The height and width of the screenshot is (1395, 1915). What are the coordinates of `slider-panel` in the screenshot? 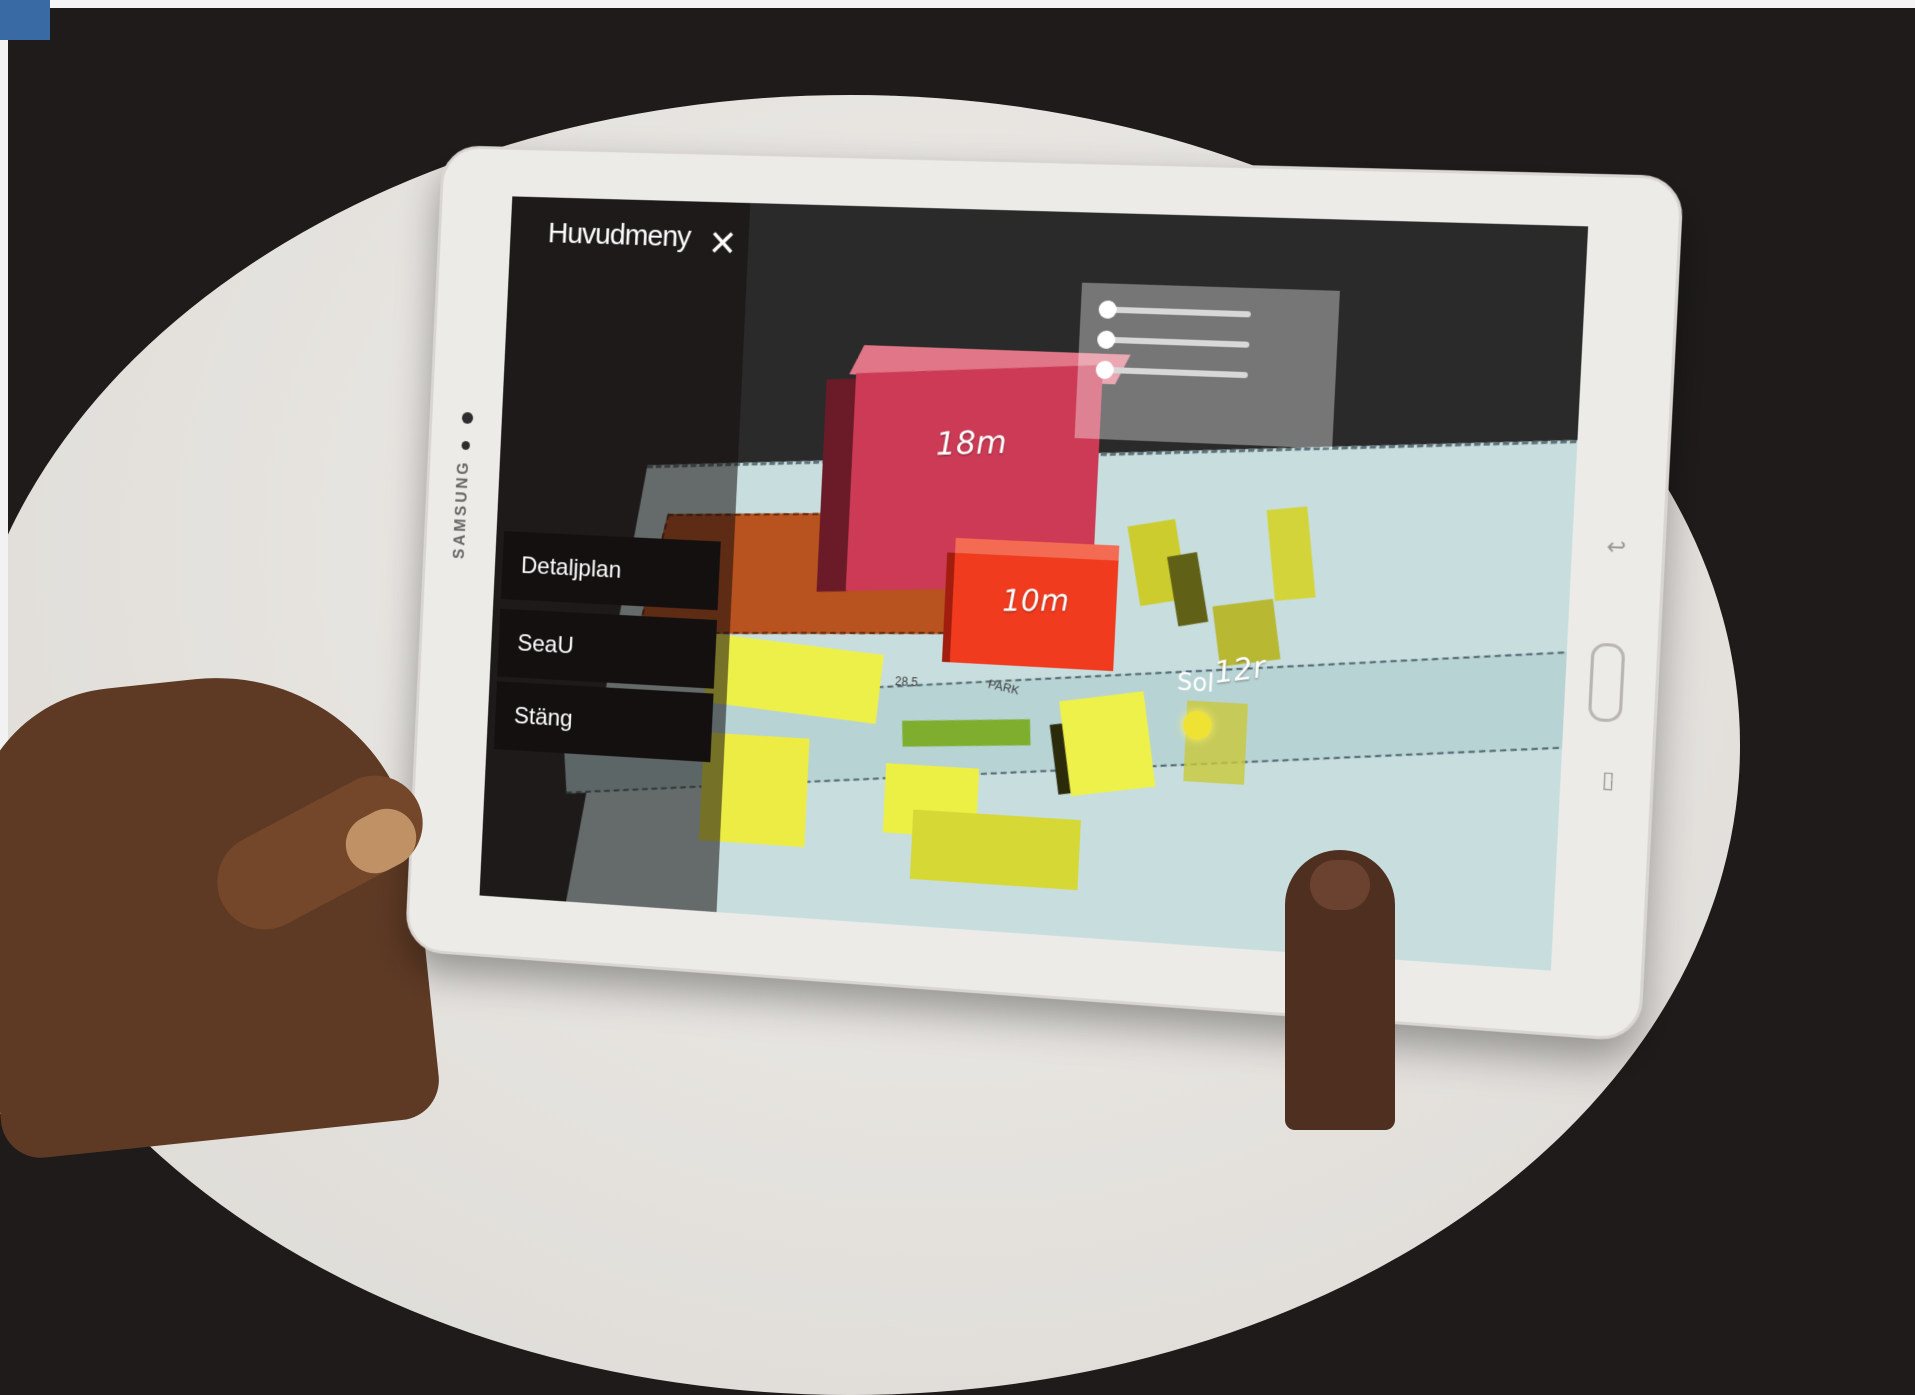 It's located at (1207, 365).